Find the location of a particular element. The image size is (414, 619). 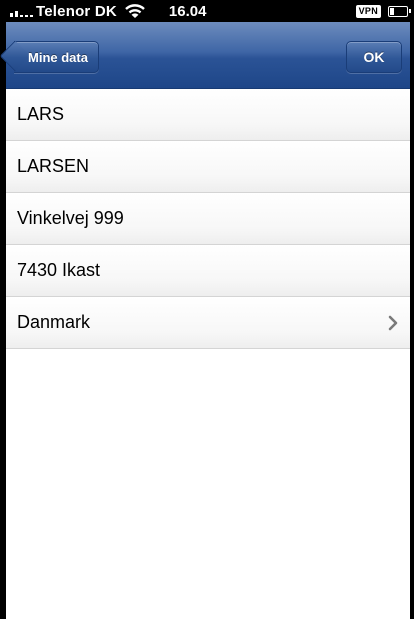

vpn-badge: VPN is located at coordinates (368, 11).